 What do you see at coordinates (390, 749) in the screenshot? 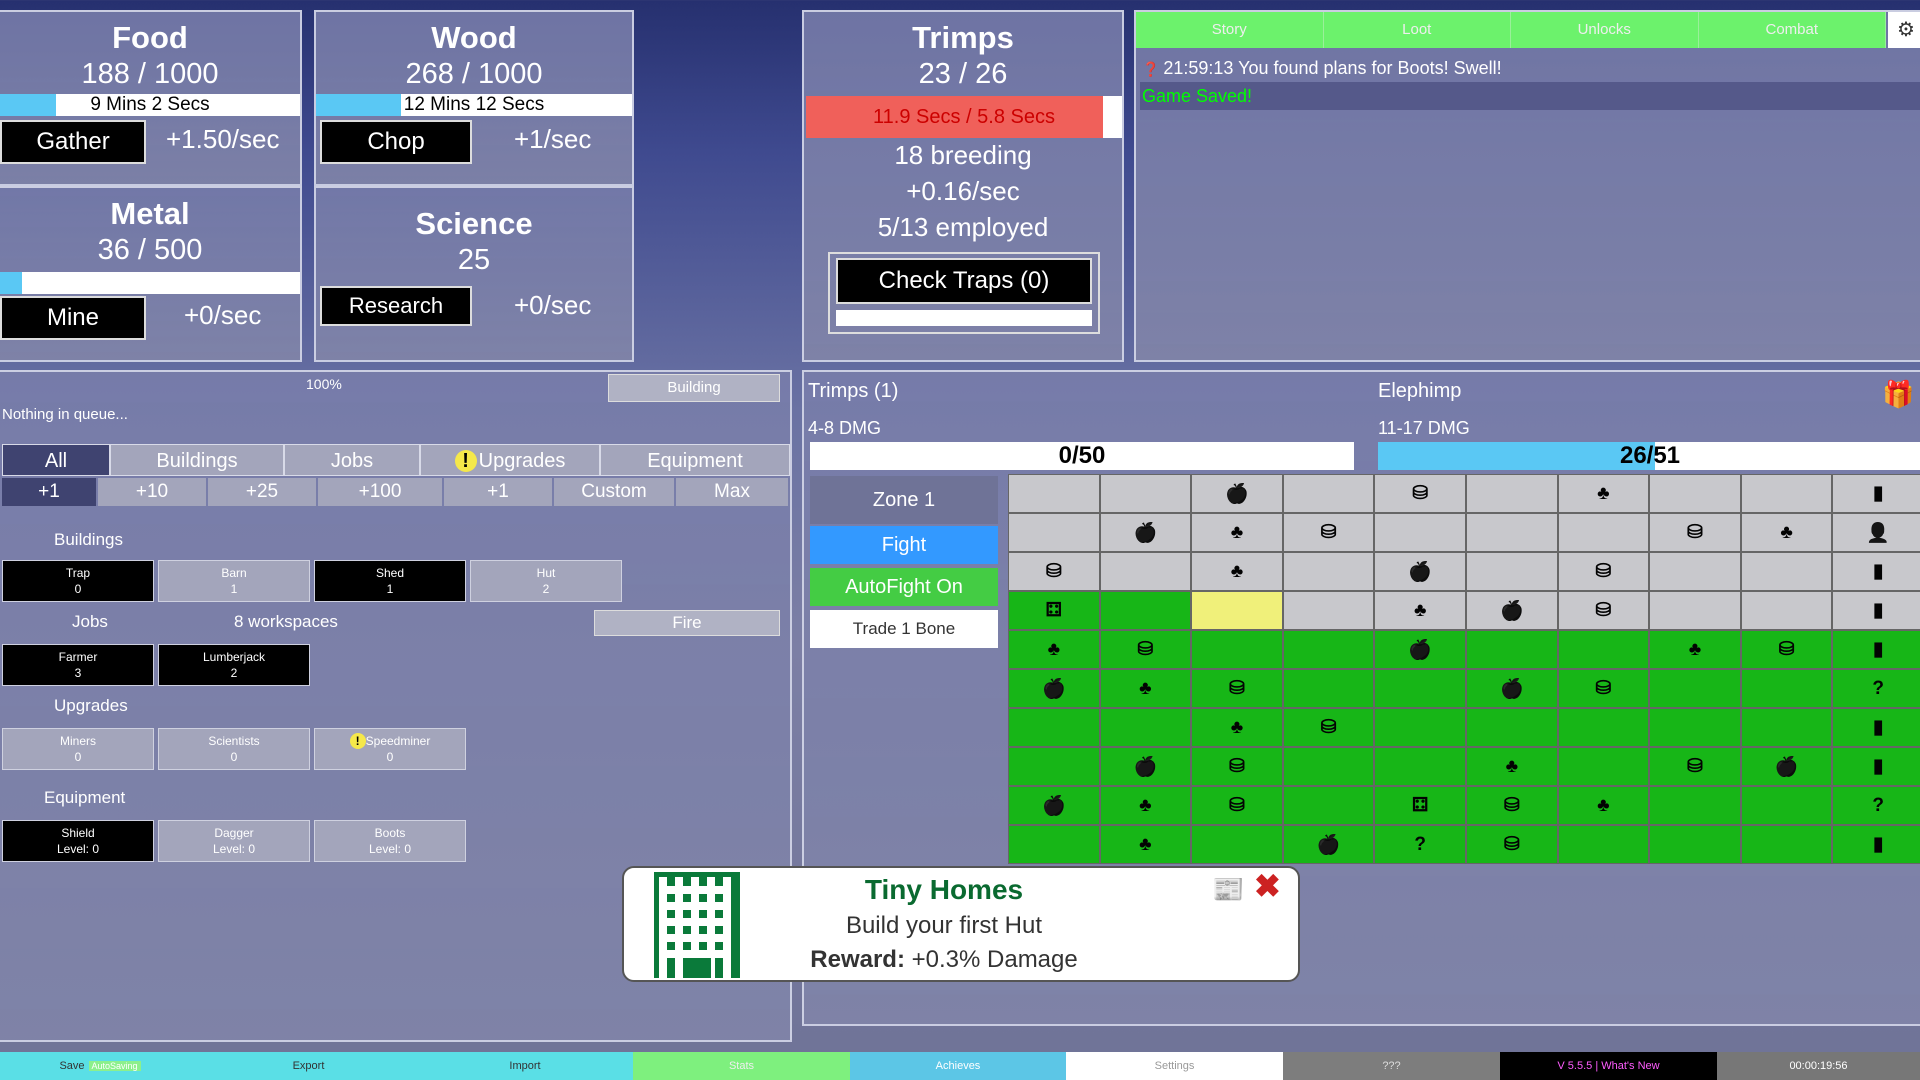
I see `upgrades-speedminer-button: ! Speedminer 0` at bounding box center [390, 749].